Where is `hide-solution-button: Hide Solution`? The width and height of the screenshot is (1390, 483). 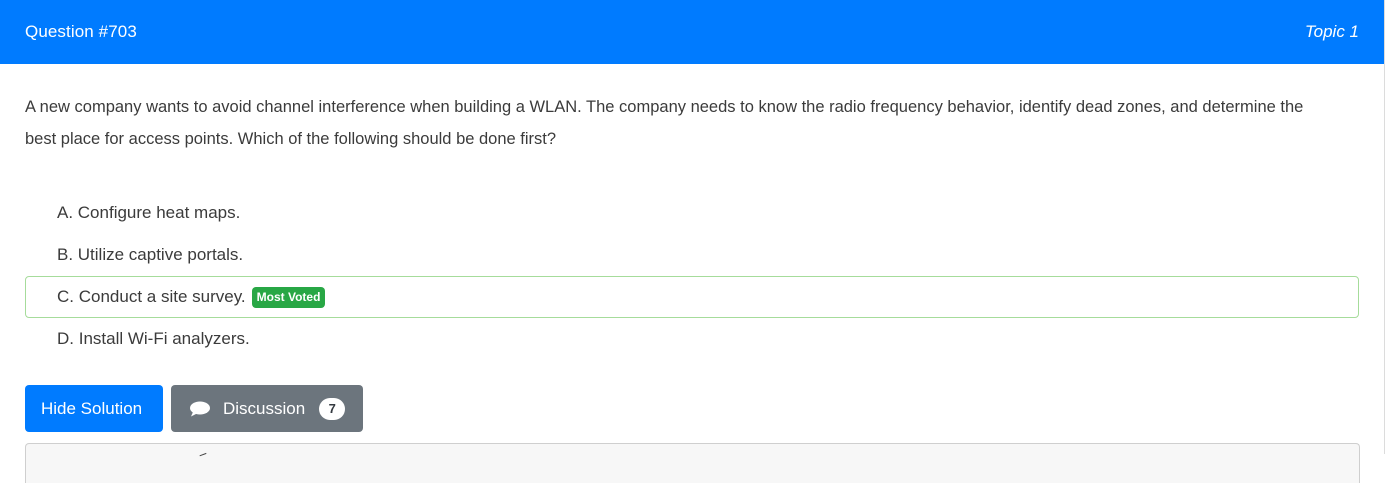 hide-solution-button: Hide Solution is located at coordinates (94, 408).